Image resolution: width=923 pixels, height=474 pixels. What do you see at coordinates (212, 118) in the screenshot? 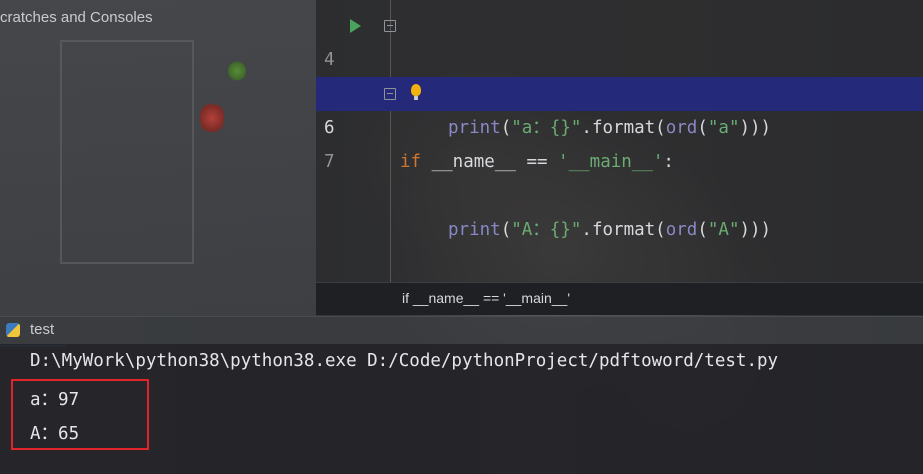
I see `background-flower` at bounding box center [212, 118].